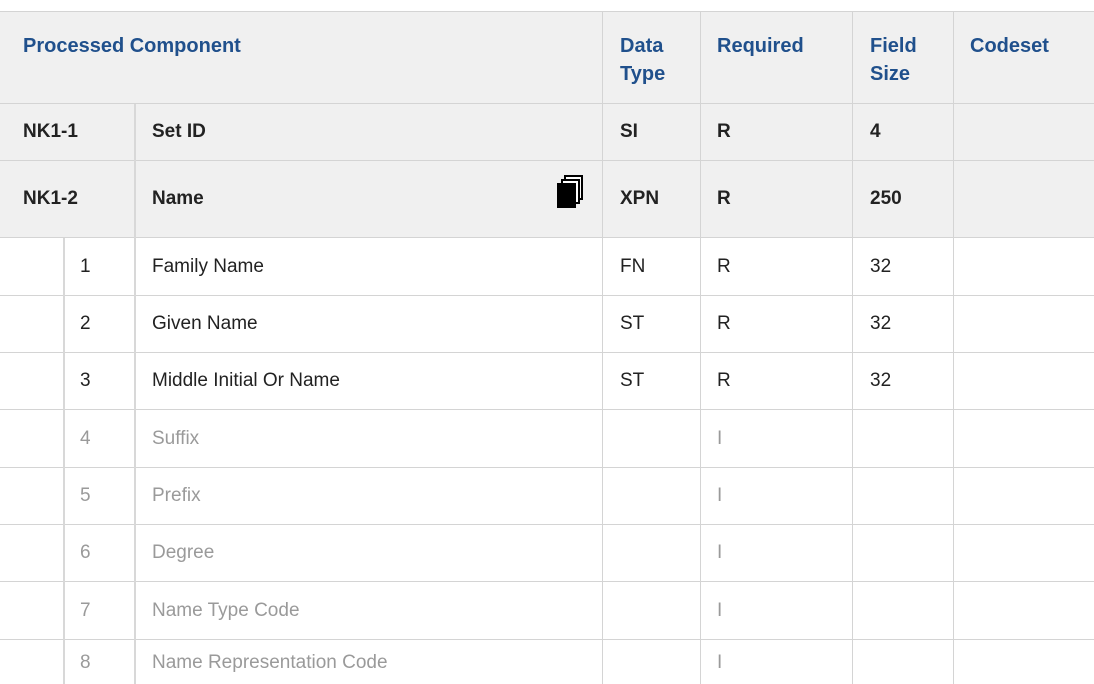 The height and width of the screenshot is (684, 1094). Describe the element at coordinates (633, 266) in the screenshot. I see `component-data-type: FN` at that location.